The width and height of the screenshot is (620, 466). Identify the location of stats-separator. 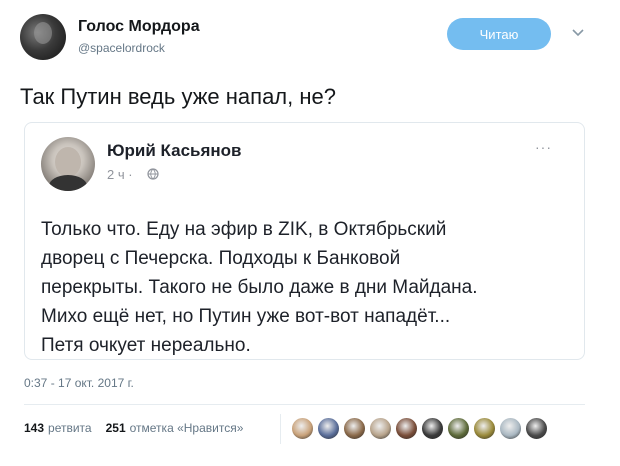
(280, 429).